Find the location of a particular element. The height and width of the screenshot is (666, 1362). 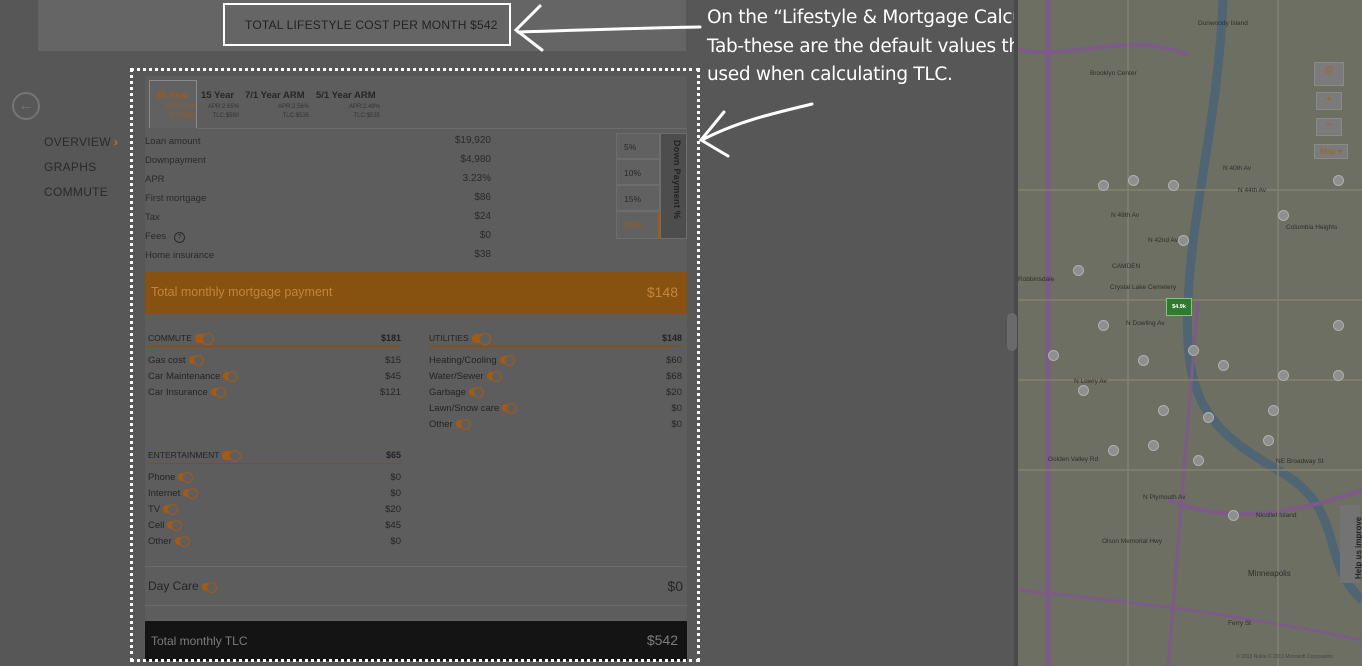

map-label: N Dowling Av is located at coordinates (1145, 323).